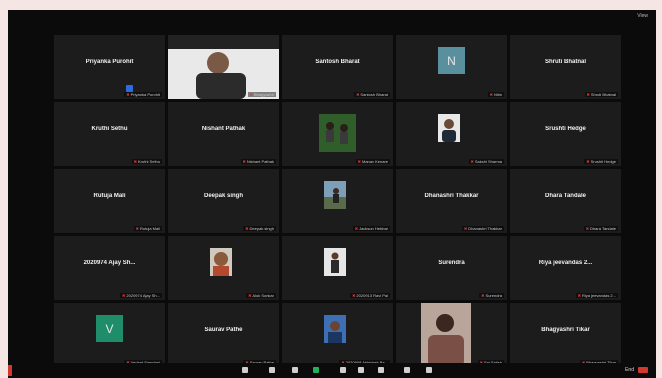  I want to click on participant-label-text: Kruthi Sethu, so click(148, 161).